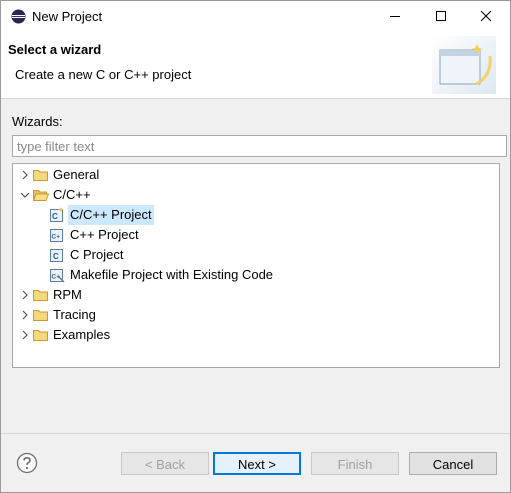 Image resolution: width=511 pixels, height=493 pixels. I want to click on wizards-label: Wizards:, so click(37, 121).